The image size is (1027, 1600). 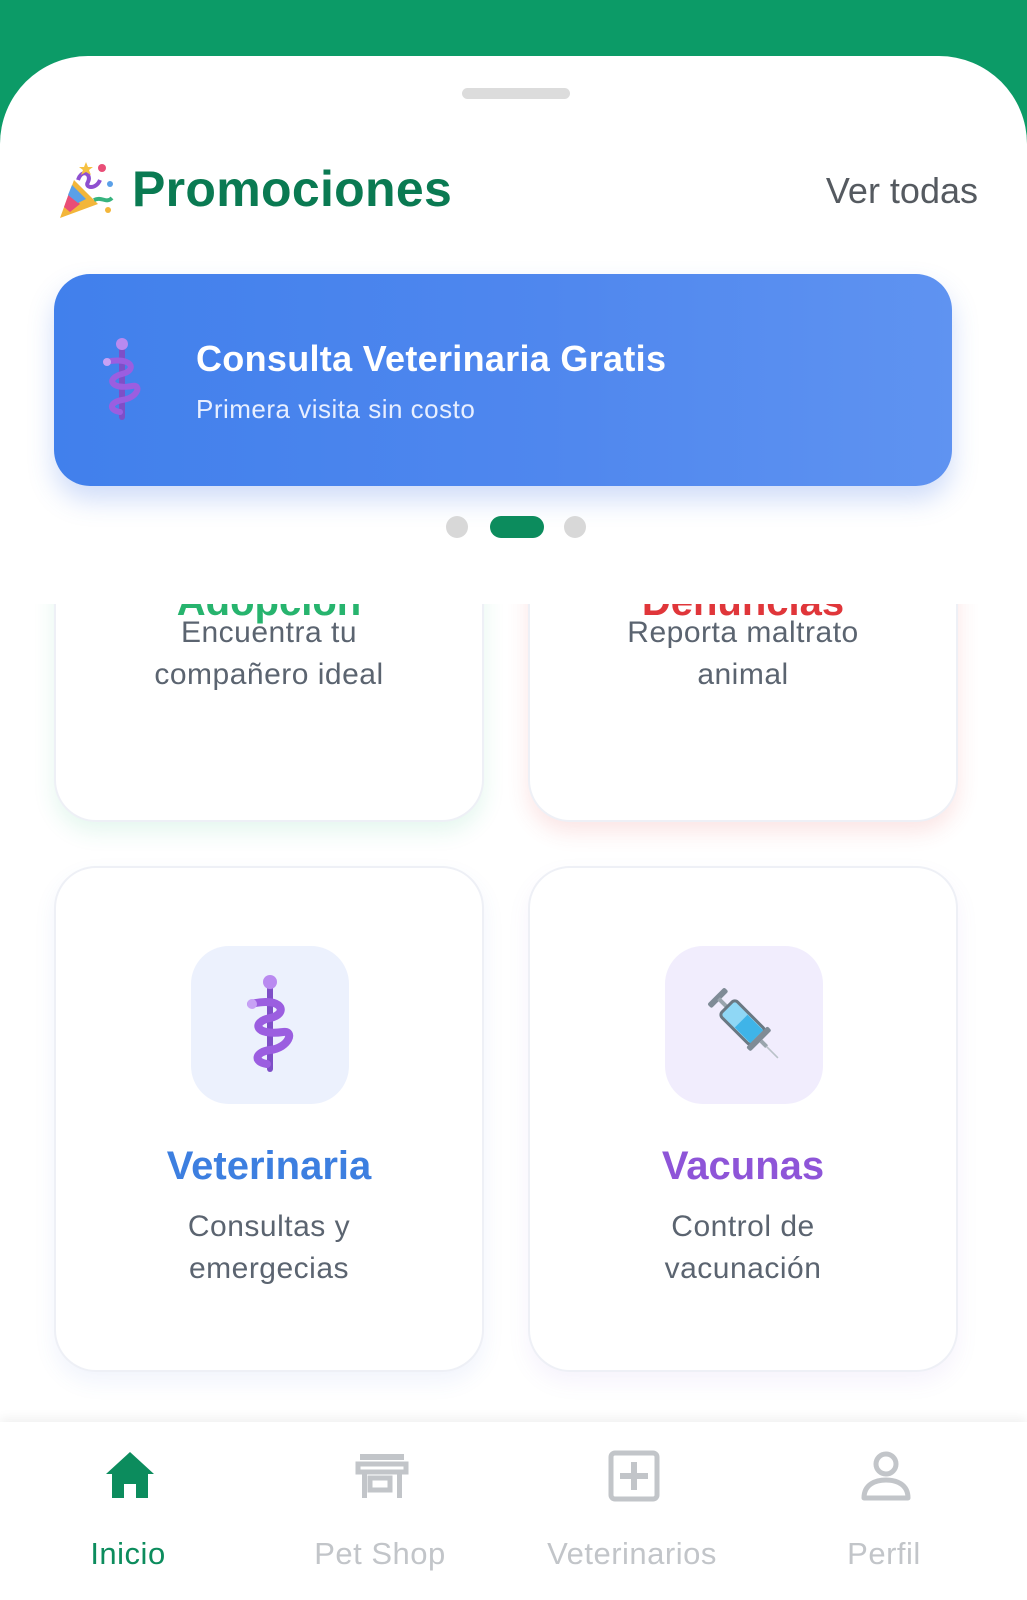 What do you see at coordinates (87, 190) in the screenshot?
I see `party-popper-icon` at bounding box center [87, 190].